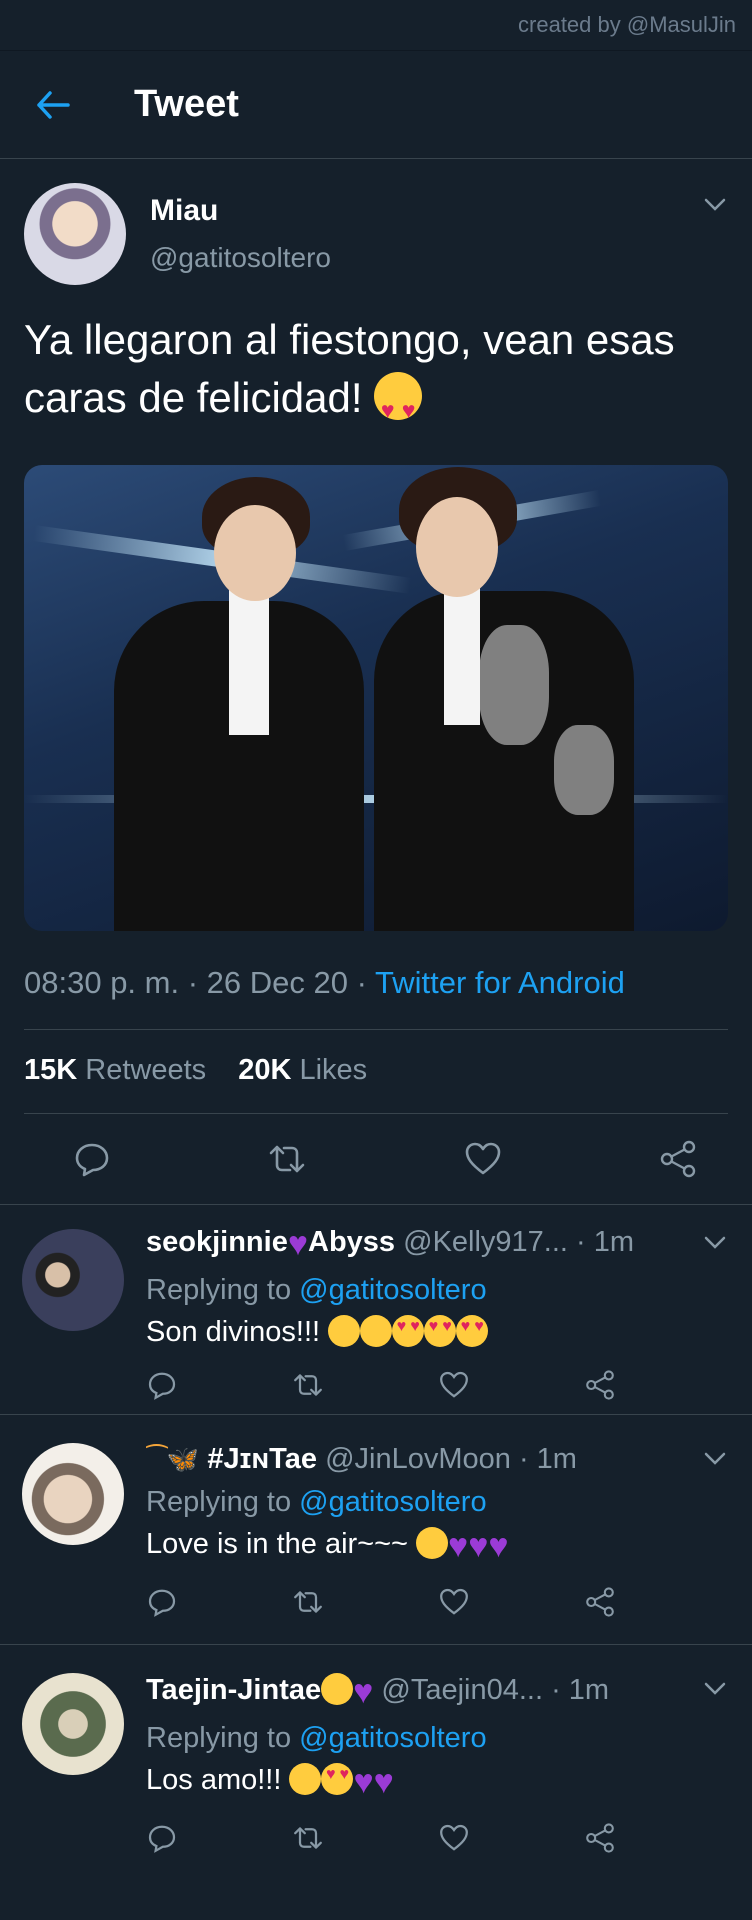 This screenshot has height=1920, width=752. What do you see at coordinates (240, 211) in the screenshot?
I see `author-name: Miau` at bounding box center [240, 211].